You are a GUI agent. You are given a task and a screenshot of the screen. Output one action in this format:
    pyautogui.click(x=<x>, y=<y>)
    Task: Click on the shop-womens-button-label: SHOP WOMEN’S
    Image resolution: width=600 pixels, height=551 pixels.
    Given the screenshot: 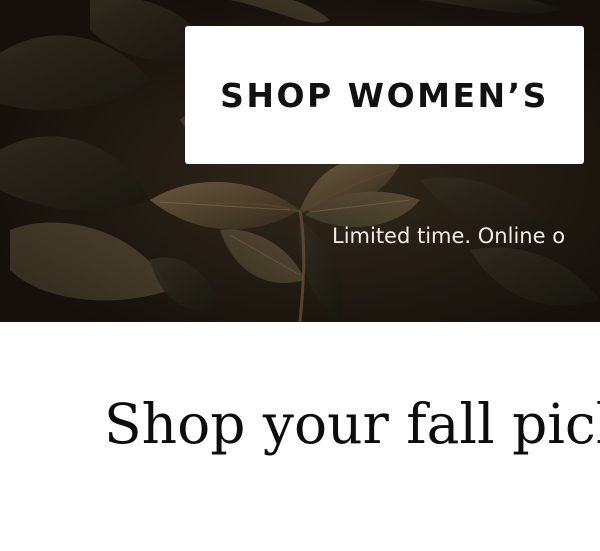 What is the action you would take?
    pyautogui.click(x=384, y=95)
    